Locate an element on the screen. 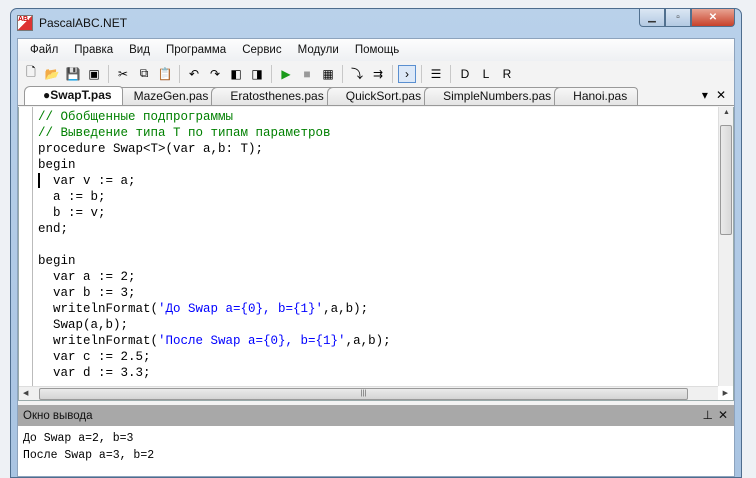 This screenshot has height=478, width=756. code-token: Swap(a,b); is located at coordinates (83, 325).